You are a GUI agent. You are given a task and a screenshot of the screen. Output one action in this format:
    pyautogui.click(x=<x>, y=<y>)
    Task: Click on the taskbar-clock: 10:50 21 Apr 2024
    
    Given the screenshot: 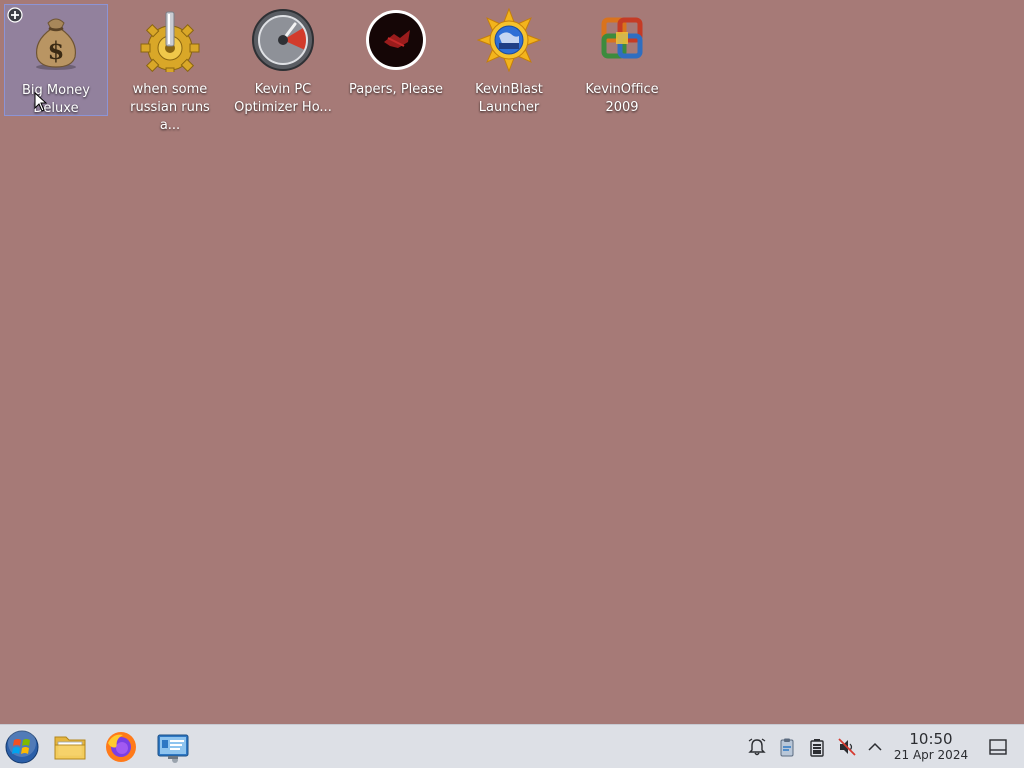 What is the action you would take?
    pyautogui.click(x=931, y=747)
    